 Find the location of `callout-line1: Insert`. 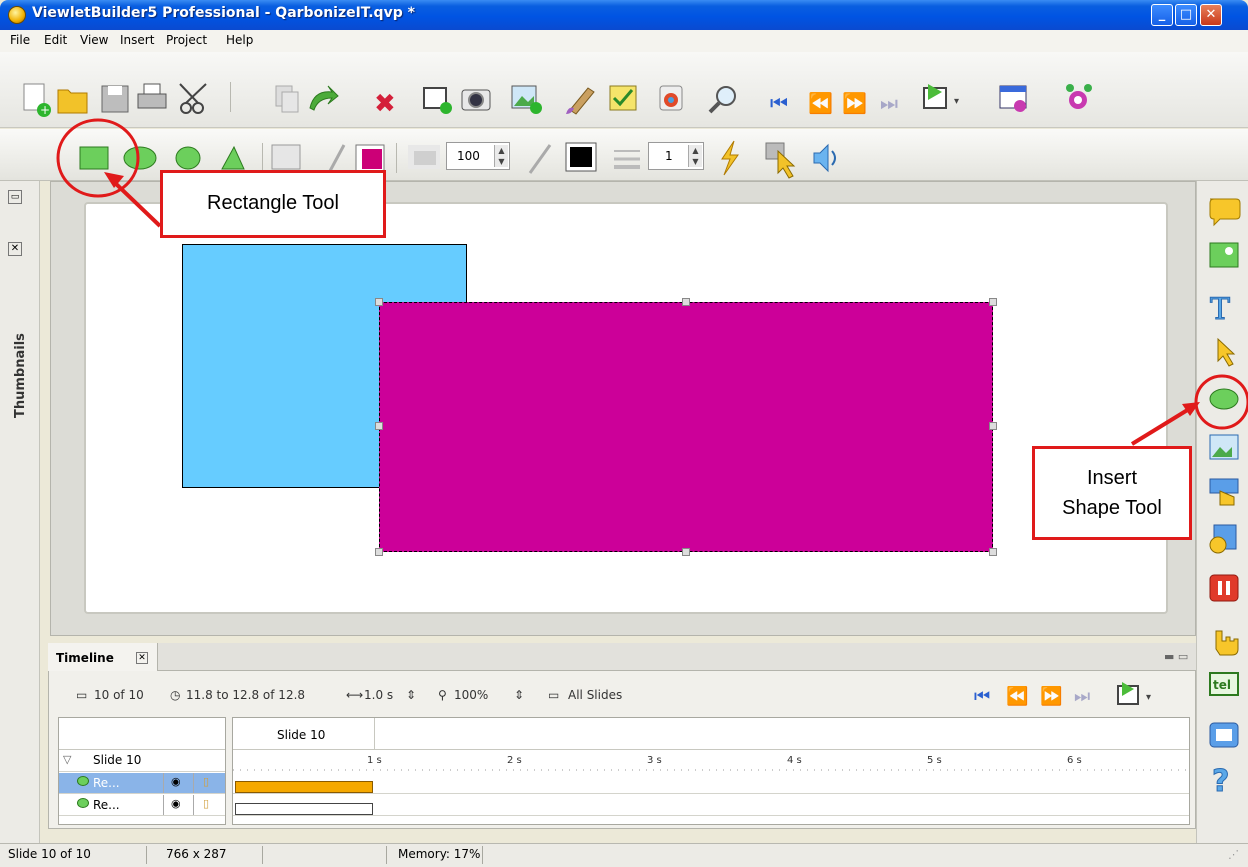

callout-line1: Insert is located at coordinates (1112, 478).